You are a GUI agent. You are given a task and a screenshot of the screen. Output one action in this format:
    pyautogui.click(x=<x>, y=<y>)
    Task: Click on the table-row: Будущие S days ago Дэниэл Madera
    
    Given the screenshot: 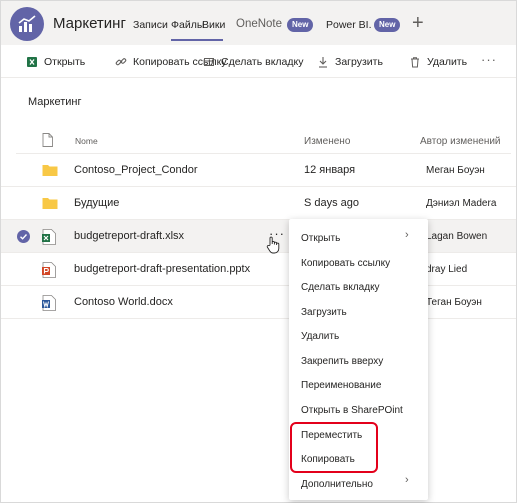 What is the action you would take?
    pyautogui.click(x=258, y=203)
    